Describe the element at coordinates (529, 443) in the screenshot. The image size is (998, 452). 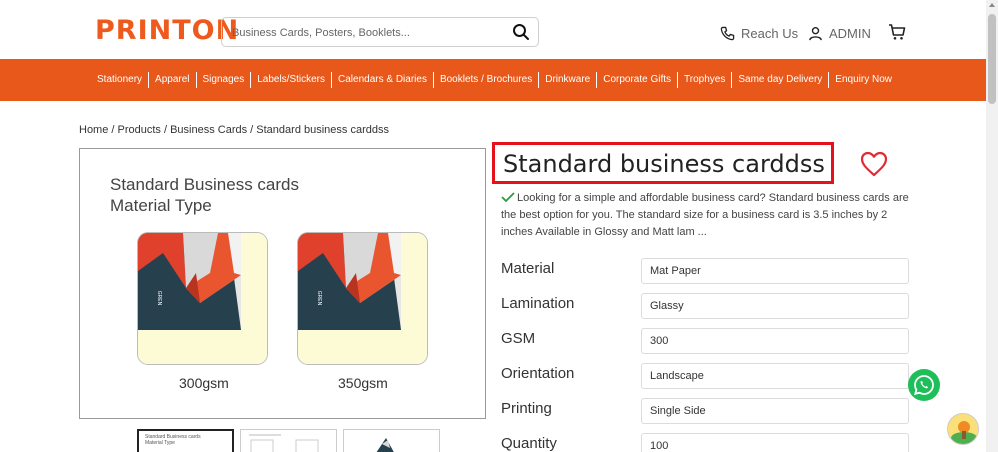
I see `option-label-quantity: Quantity` at that location.